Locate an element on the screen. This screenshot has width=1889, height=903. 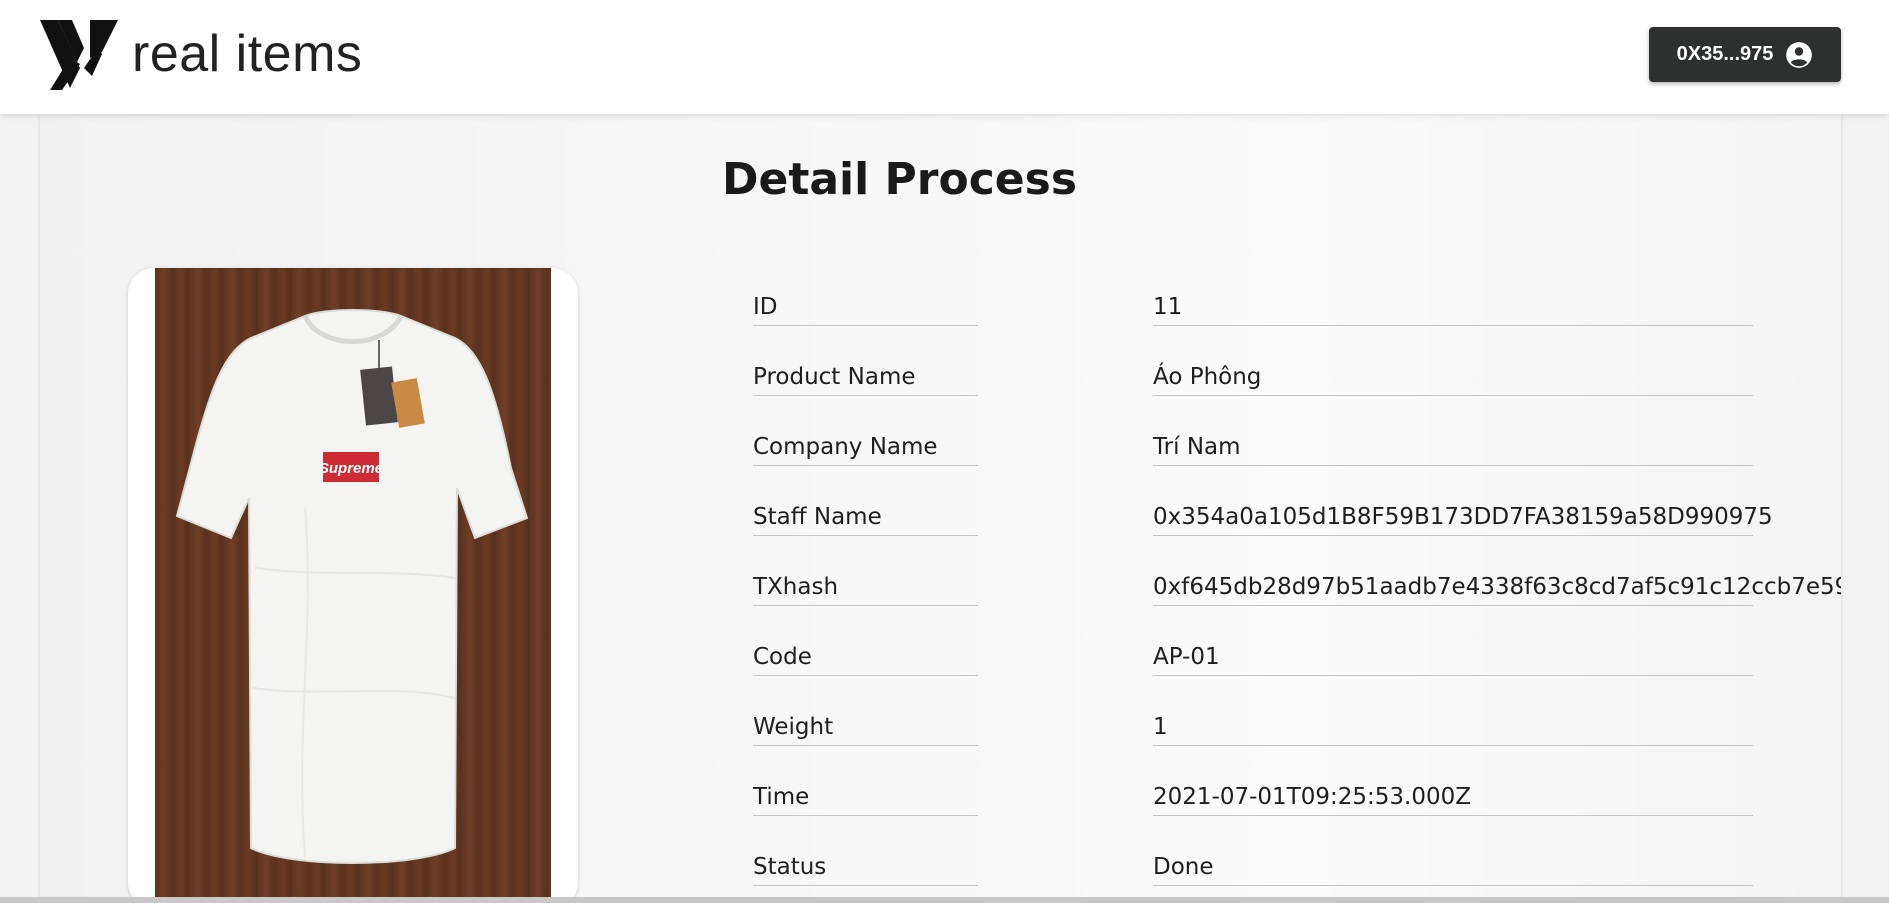
detail-value: Áo Phông is located at coordinates (1453, 376).